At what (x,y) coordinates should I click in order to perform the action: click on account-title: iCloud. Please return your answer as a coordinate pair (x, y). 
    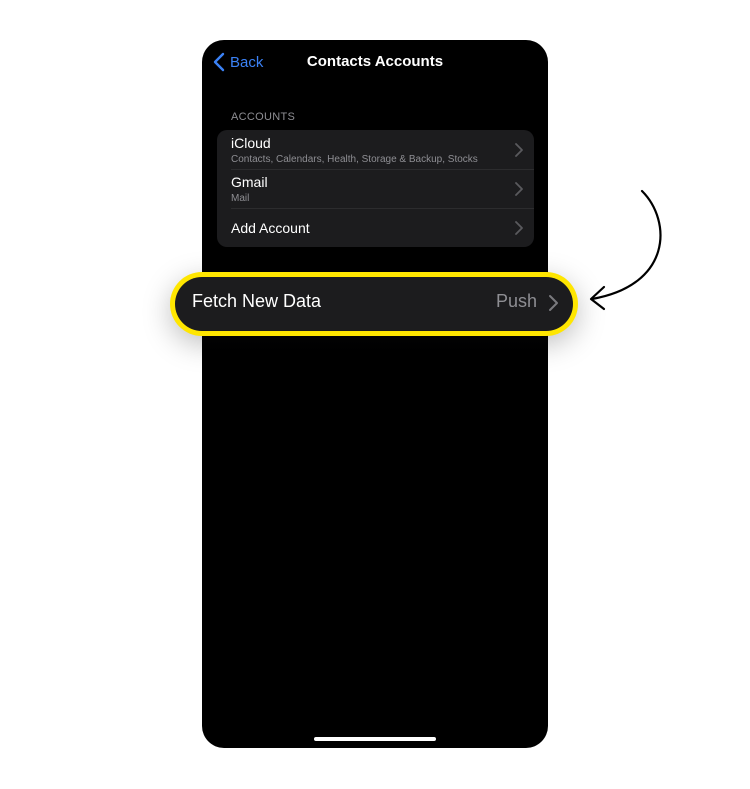
    Looking at the image, I should click on (251, 143).